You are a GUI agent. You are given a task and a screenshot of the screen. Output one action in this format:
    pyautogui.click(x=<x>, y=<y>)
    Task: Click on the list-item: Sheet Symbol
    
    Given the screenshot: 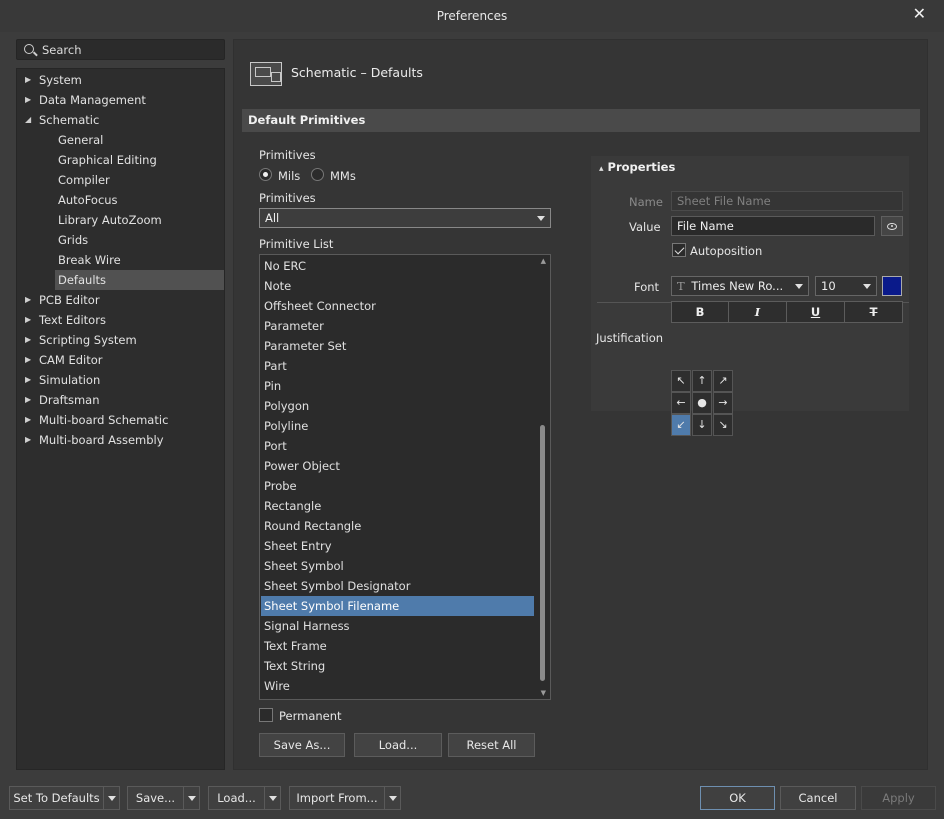 What is the action you would take?
    pyautogui.click(x=397, y=566)
    